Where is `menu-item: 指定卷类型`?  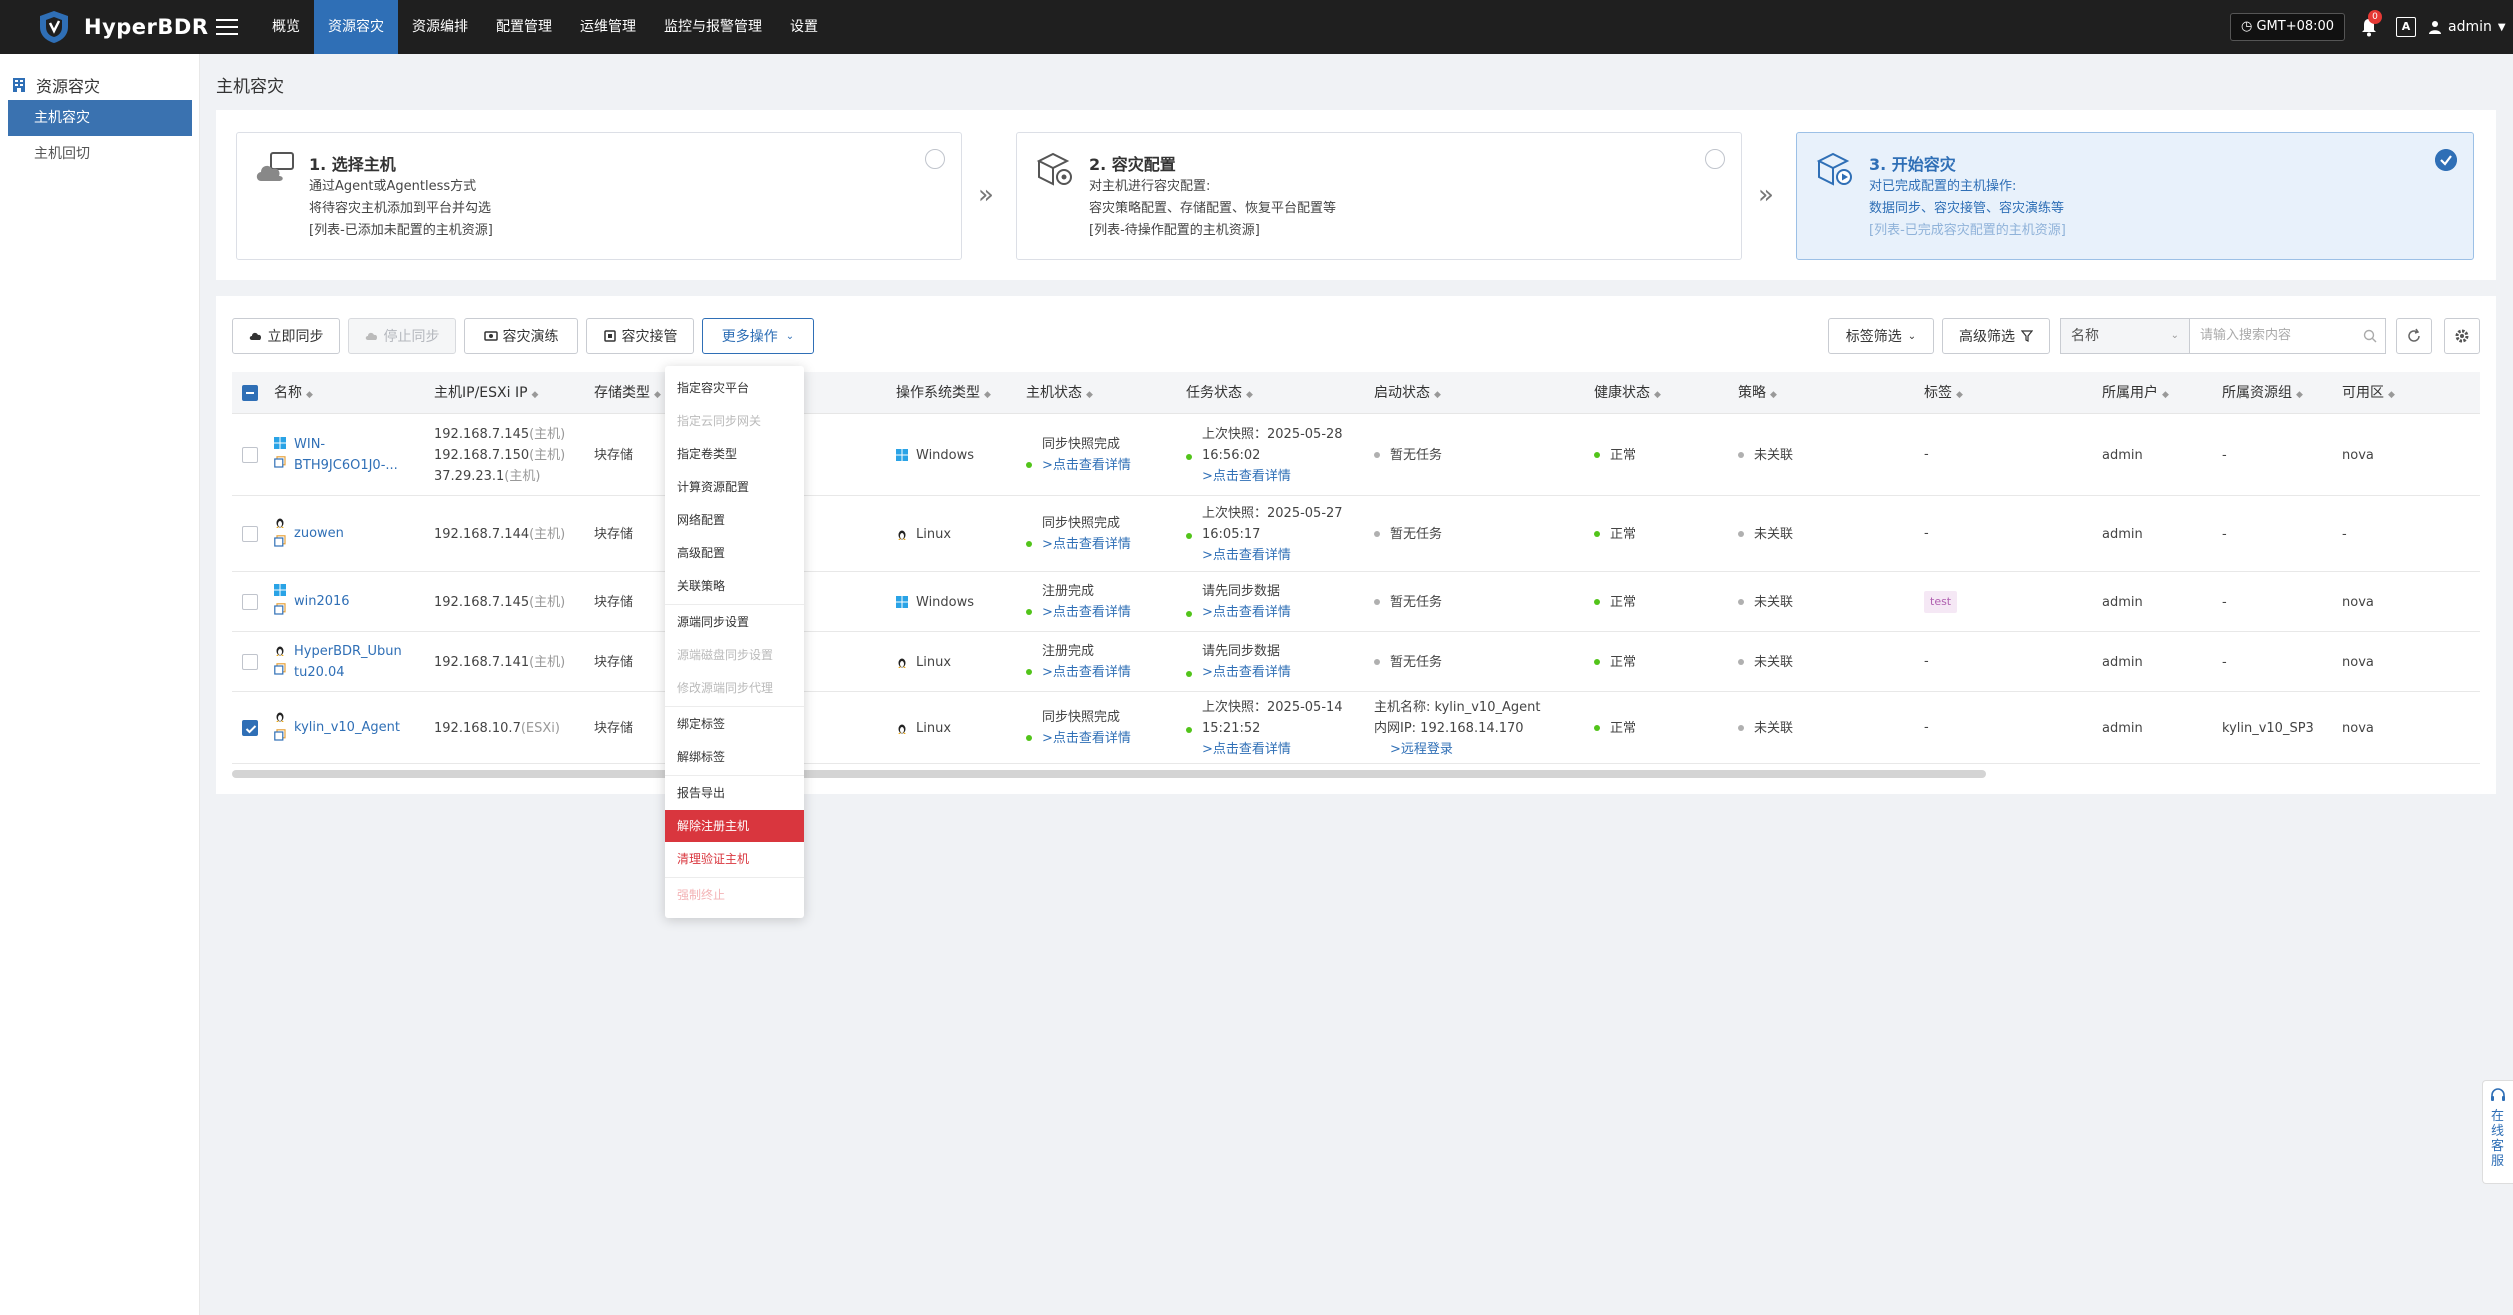 menu-item: 指定卷类型 is located at coordinates (734, 454).